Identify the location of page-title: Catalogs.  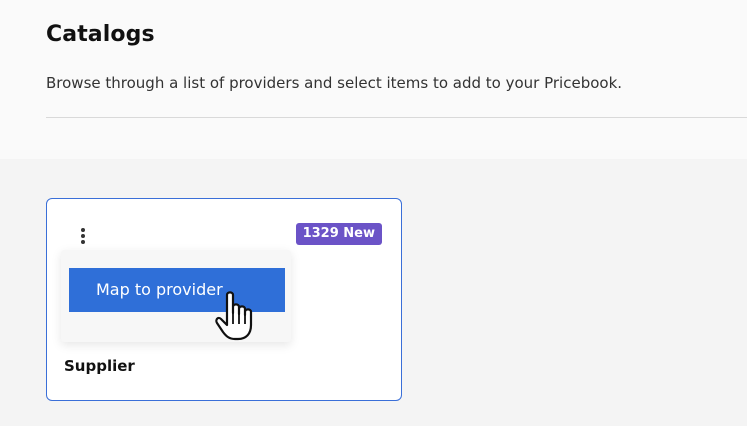
(100, 34).